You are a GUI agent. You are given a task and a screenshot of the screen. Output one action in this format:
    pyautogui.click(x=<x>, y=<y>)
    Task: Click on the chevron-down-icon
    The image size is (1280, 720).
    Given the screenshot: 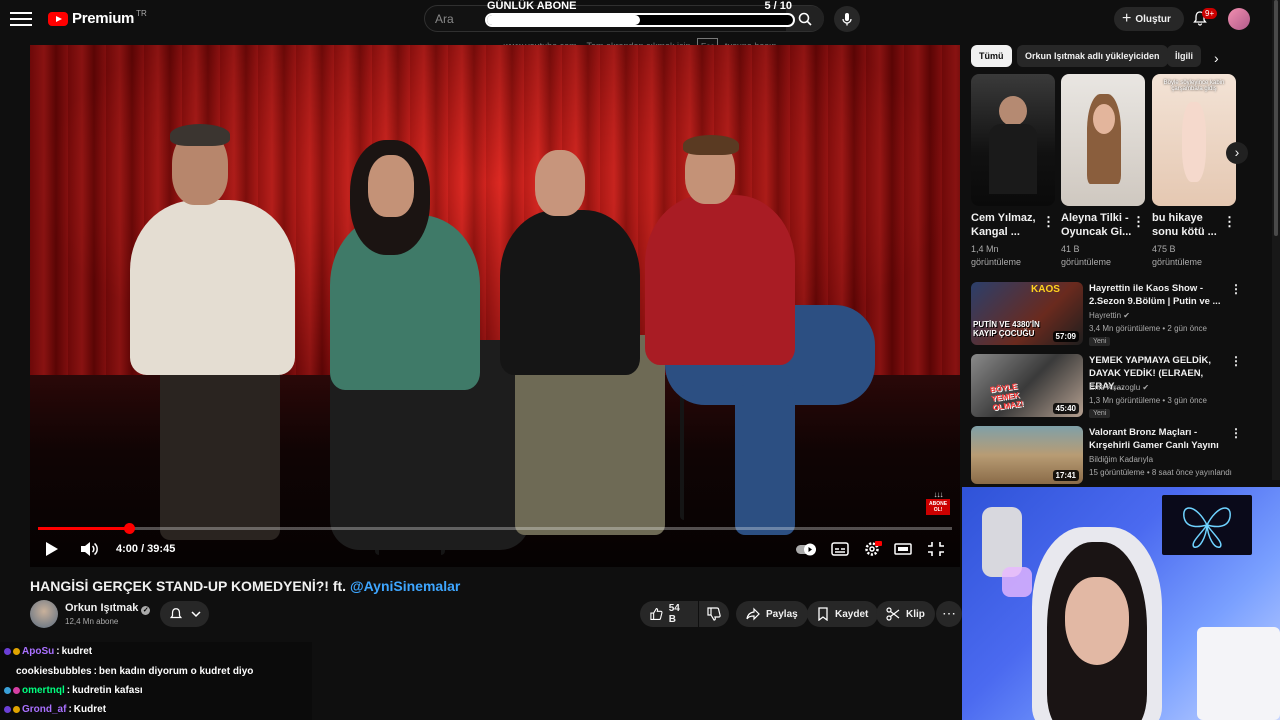 What is the action you would take?
    pyautogui.click(x=195, y=614)
    